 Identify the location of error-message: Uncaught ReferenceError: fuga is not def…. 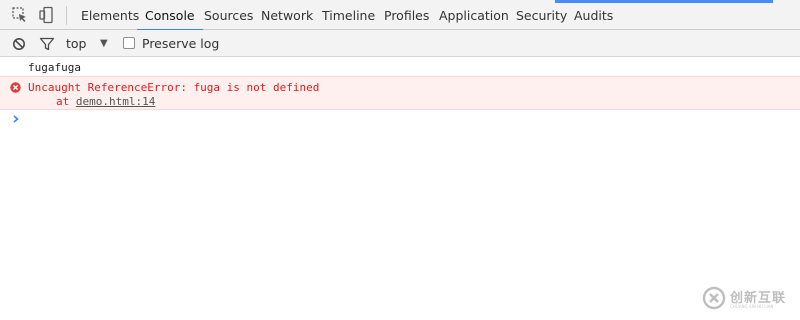
(174, 87).